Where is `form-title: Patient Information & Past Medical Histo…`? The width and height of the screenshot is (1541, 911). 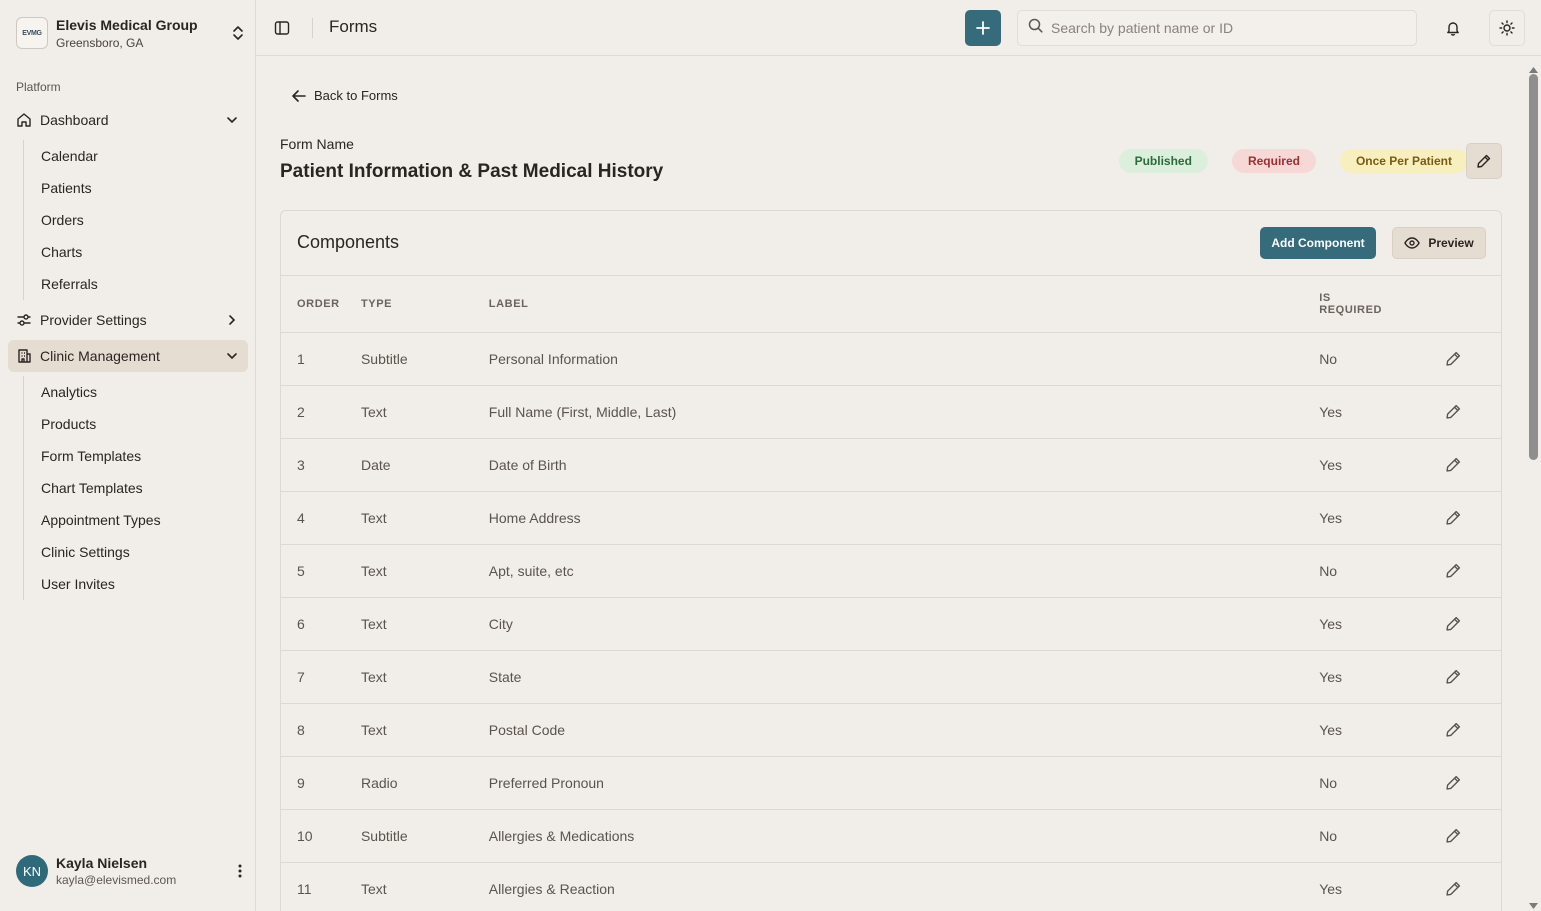 form-title: Patient Information & Past Medical Histo… is located at coordinates (472, 171).